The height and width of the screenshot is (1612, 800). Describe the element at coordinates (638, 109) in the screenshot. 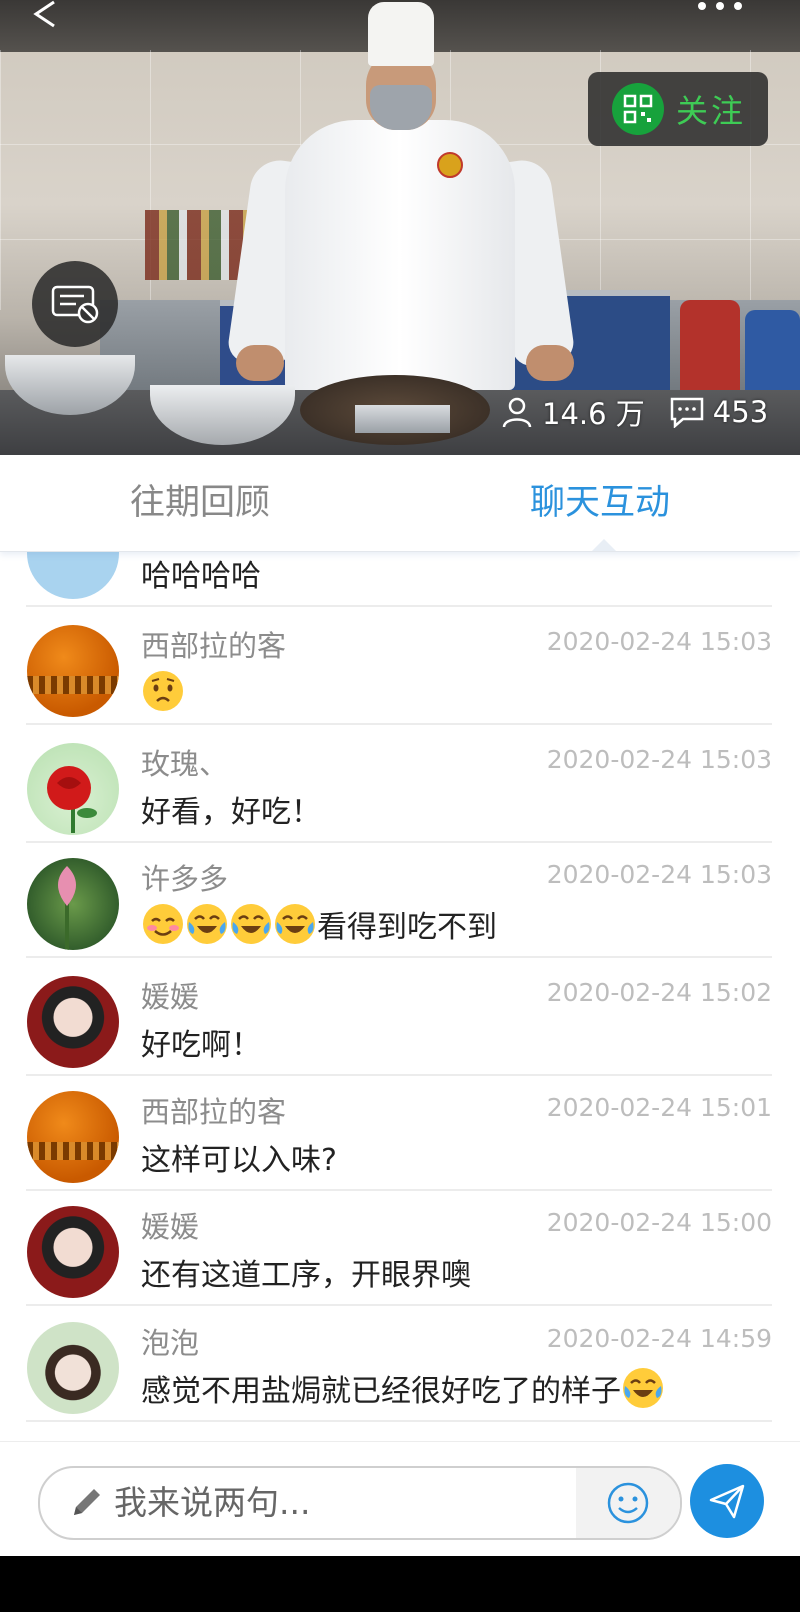

I see `qr-code-icon` at that location.